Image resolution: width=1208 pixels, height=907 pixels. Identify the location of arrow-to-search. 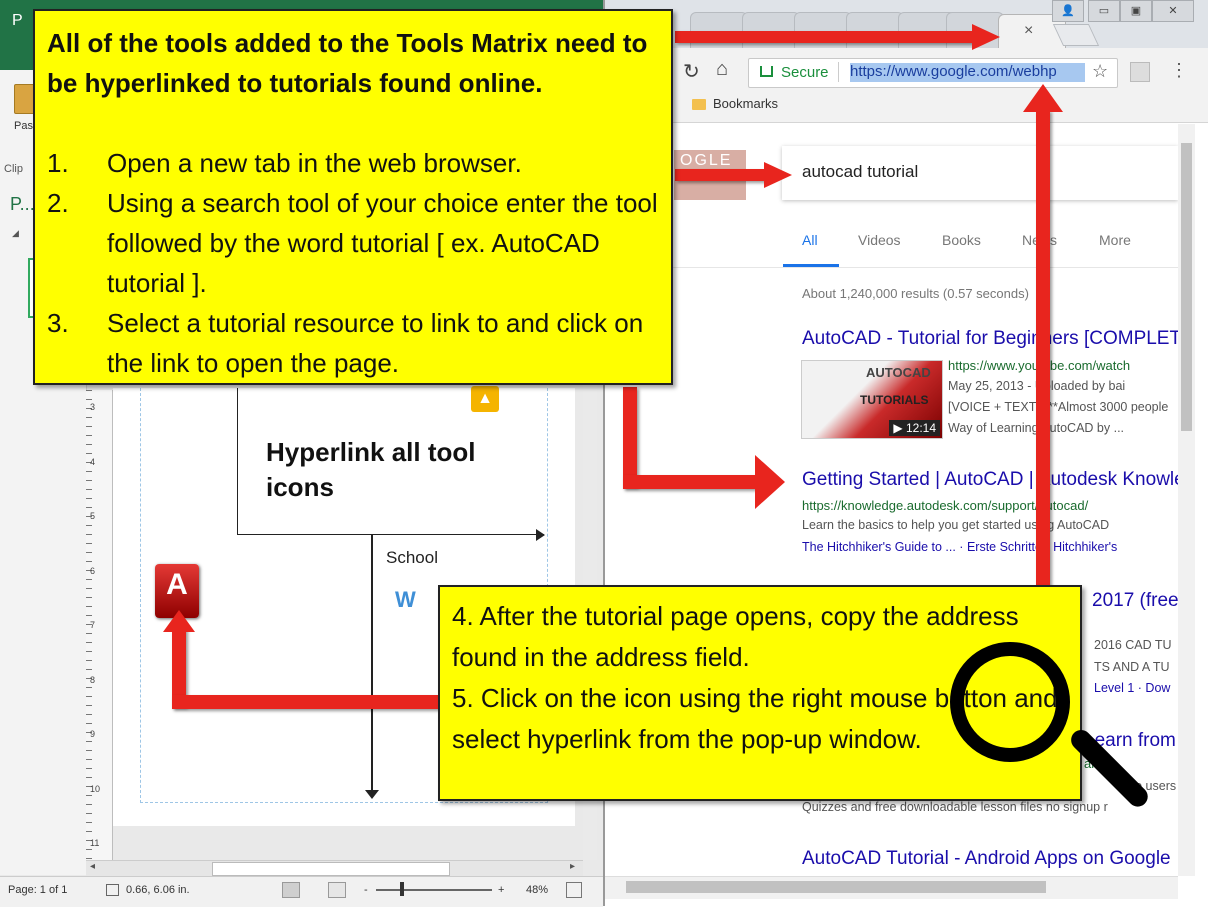
(721, 175).